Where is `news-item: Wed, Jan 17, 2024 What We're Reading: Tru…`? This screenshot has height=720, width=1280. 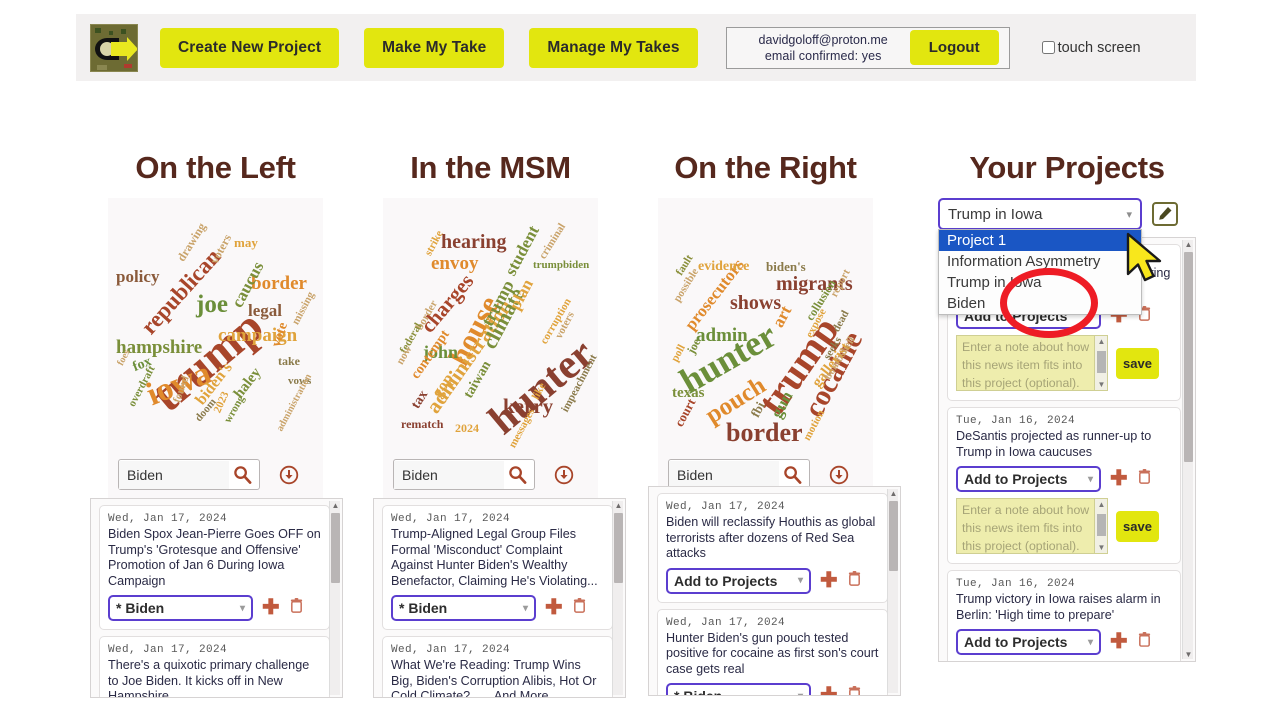 news-item: Wed, Jan 17, 2024 What We're Reading: Tru… is located at coordinates (497, 666).